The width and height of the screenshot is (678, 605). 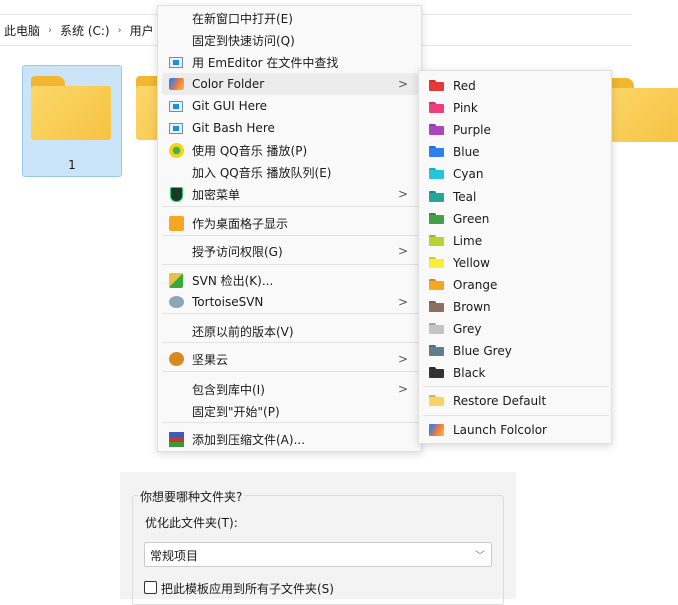 What do you see at coordinates (516, 263) in the screenshot?
I see `color-option-yellow: Yellow` at bounding box center [516, 263].